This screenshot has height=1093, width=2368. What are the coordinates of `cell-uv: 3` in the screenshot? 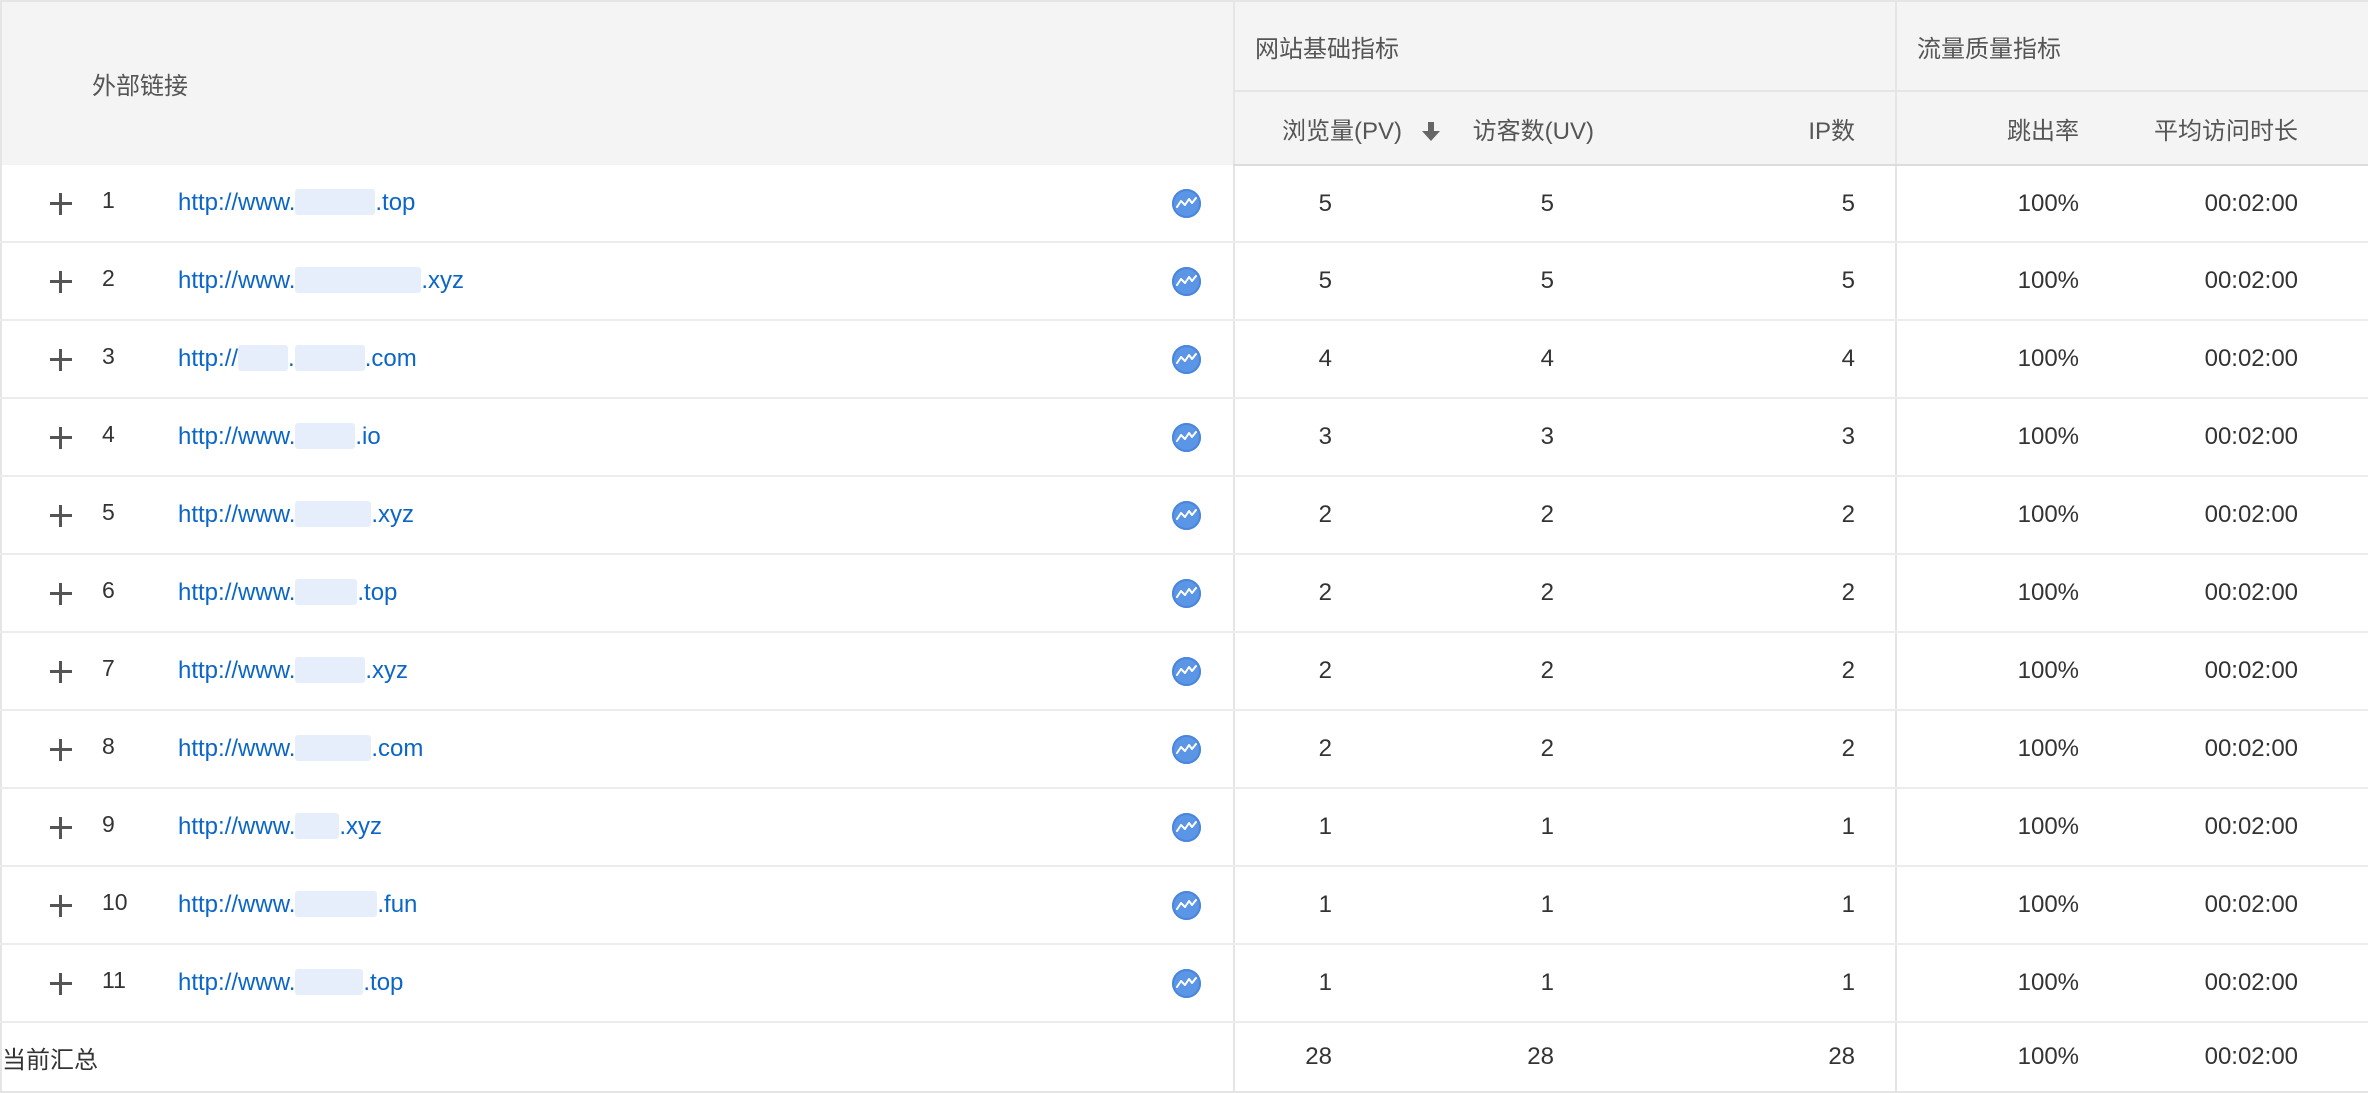 It's located at (1564, 437).